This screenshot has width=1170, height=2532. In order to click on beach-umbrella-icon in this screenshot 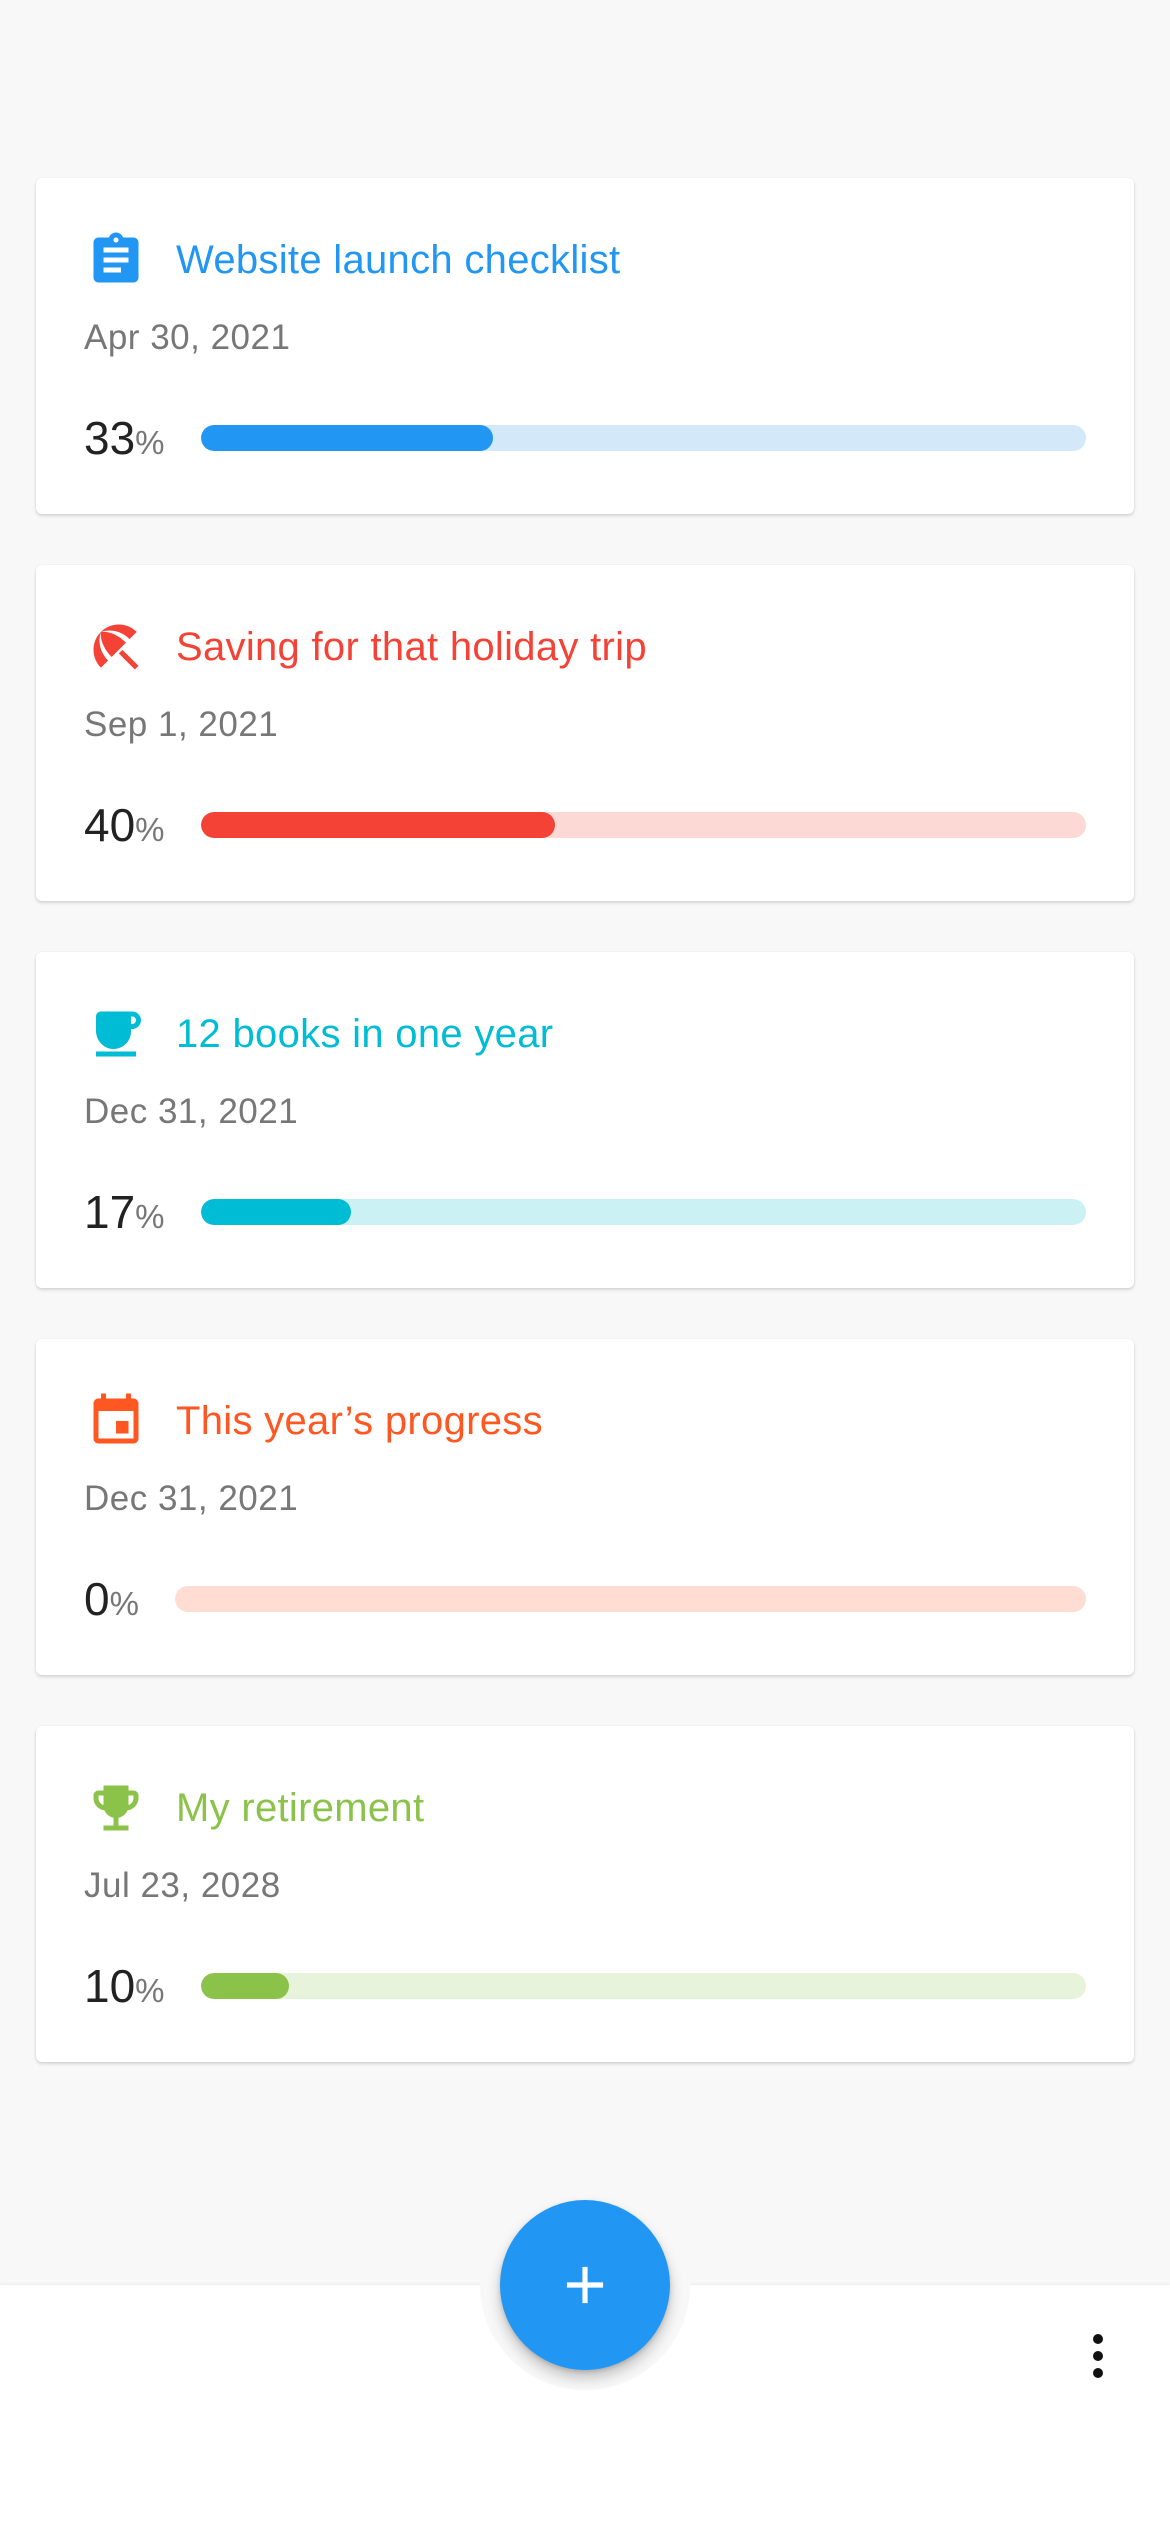, I will do `click(116, 647)`.